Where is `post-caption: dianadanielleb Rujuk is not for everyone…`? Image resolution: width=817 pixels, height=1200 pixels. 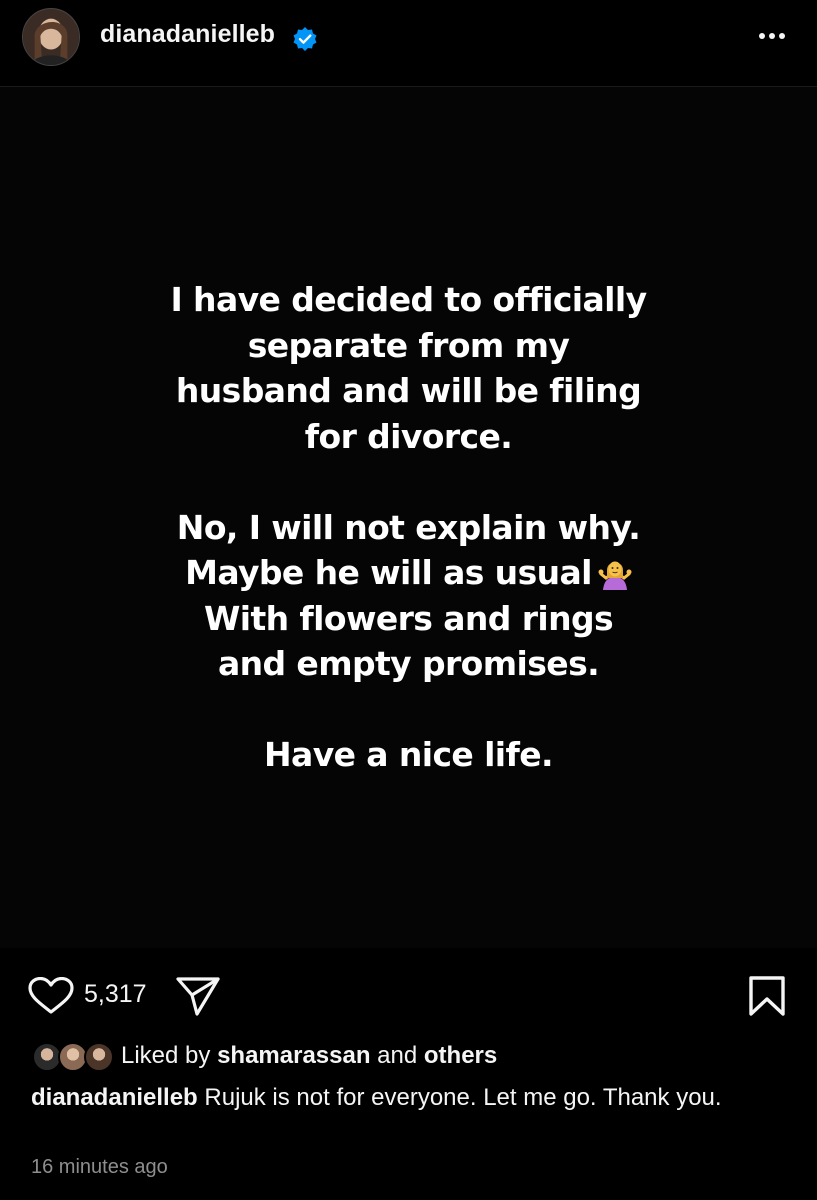
post-caption: dianadanielleb Rujuk is not for everyone… is located at coordinates (411, 1098).